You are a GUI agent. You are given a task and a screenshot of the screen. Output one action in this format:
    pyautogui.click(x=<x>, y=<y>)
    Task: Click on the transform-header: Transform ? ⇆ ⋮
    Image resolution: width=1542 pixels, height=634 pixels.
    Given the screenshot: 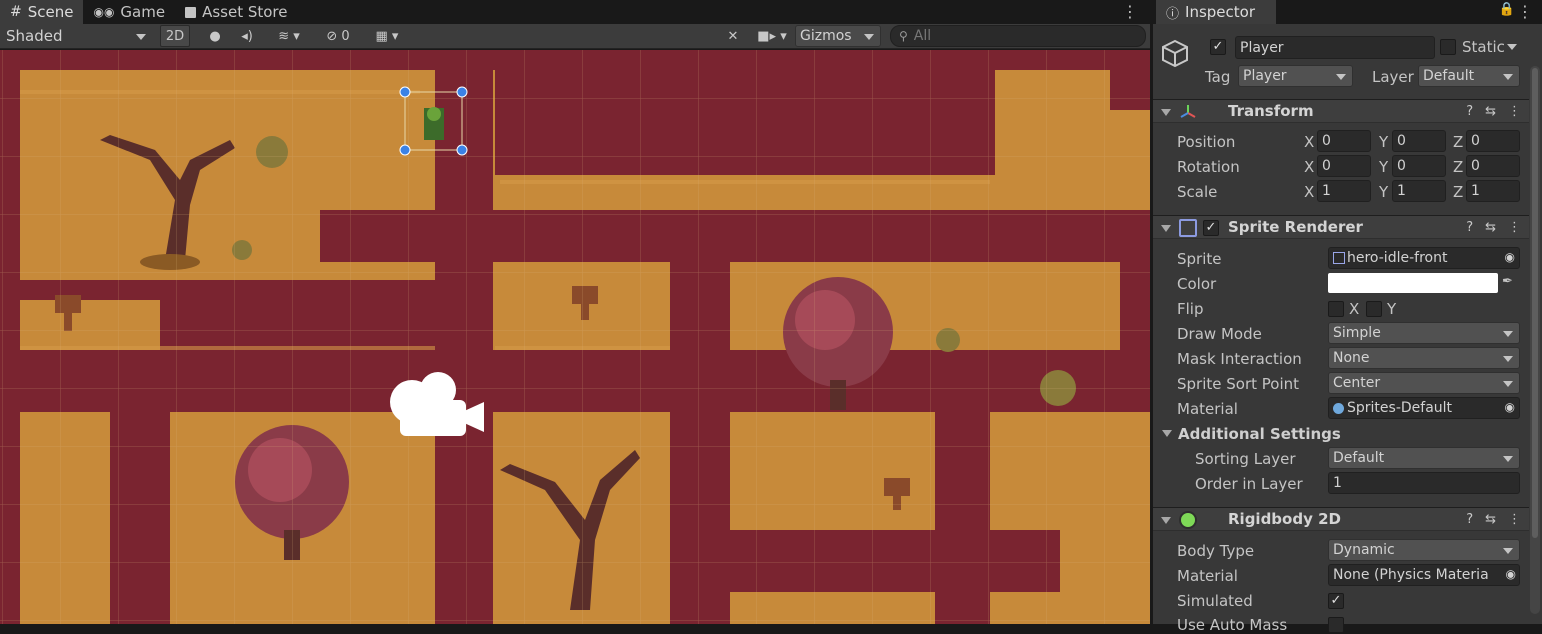 What is the action you would take?
    pyautogui.click(x=1341, y=111)
    